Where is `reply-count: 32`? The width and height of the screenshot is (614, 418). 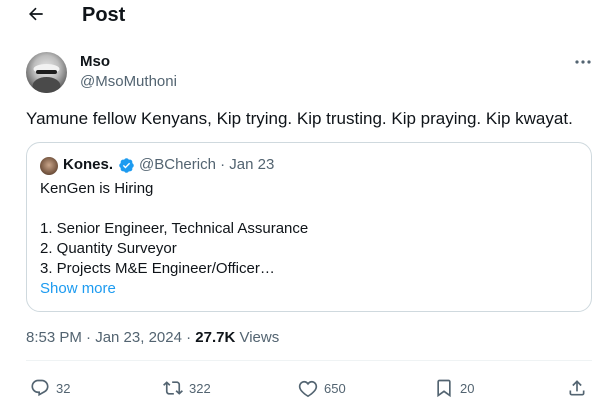
reply-count: 32 is located at coordinates (63, 388).